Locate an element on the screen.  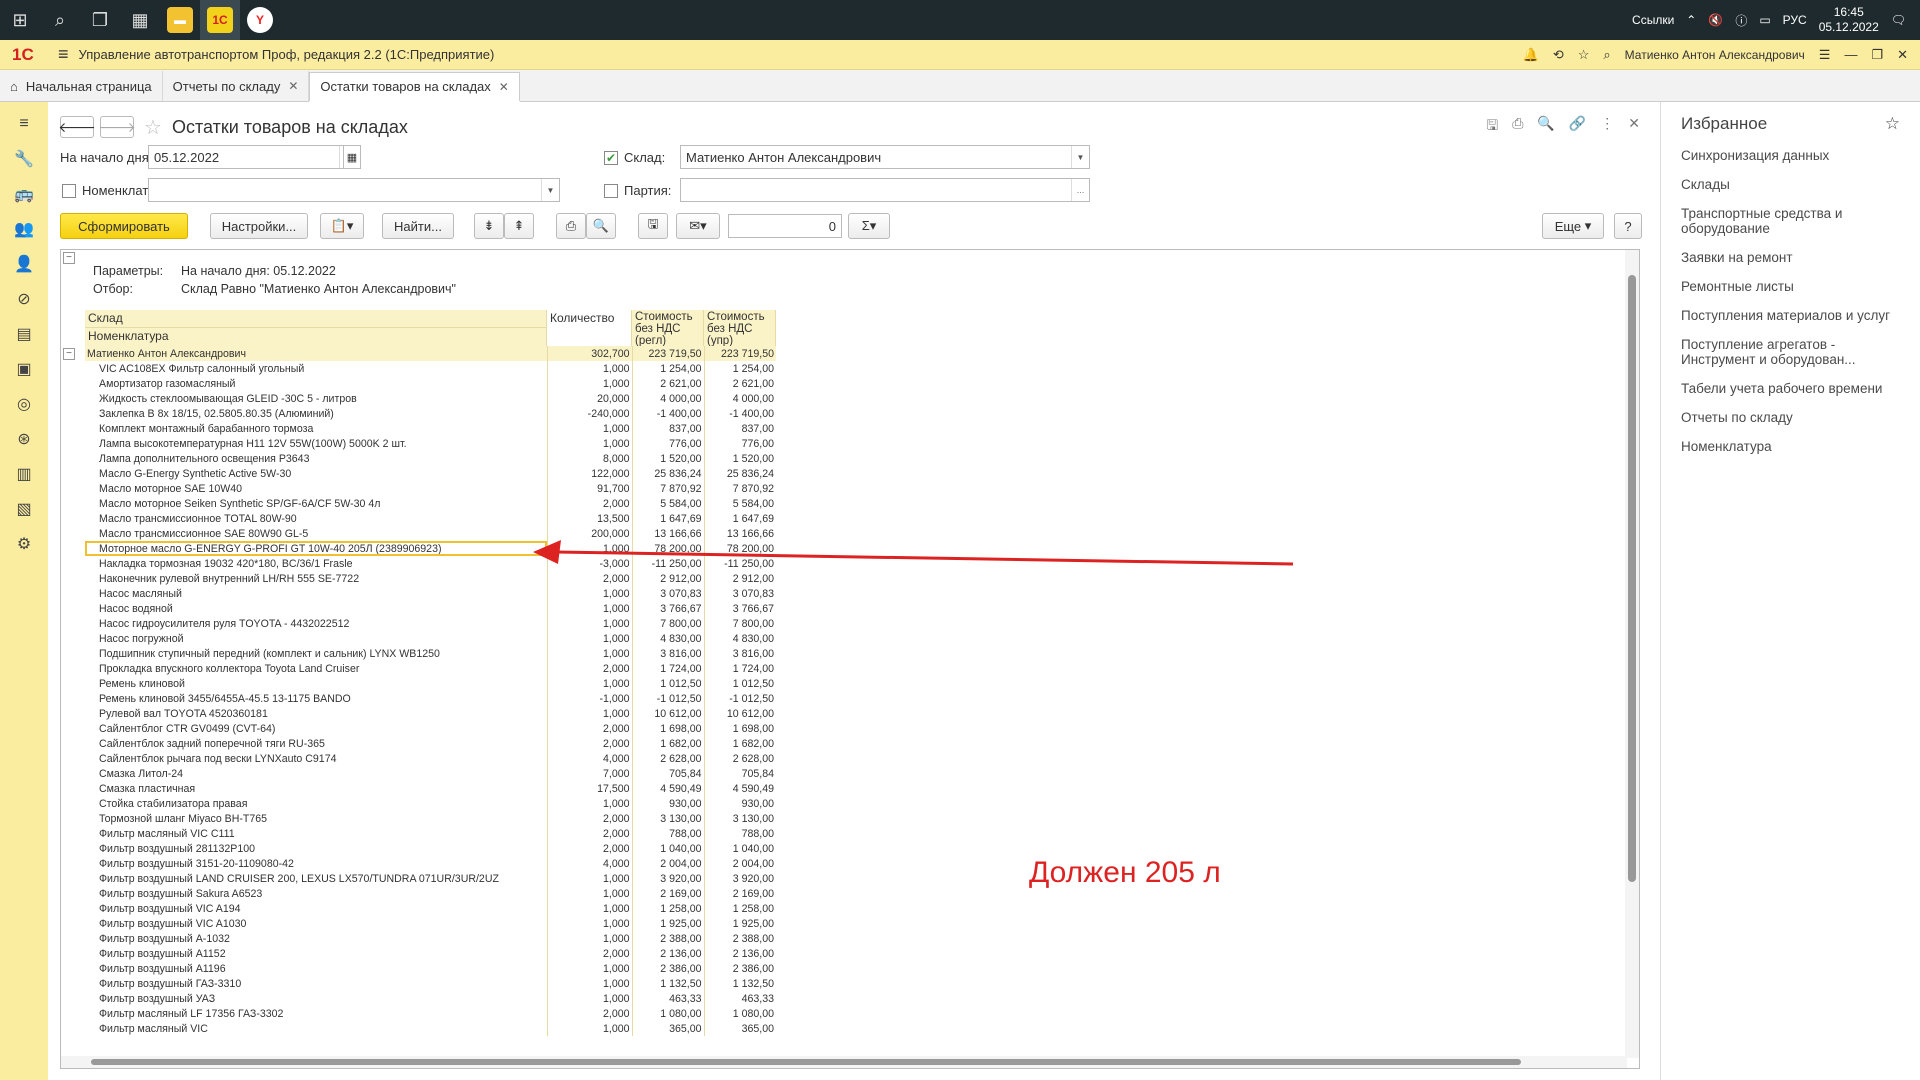
calculator-icon: ▤ is located at coordinates (24, 333).